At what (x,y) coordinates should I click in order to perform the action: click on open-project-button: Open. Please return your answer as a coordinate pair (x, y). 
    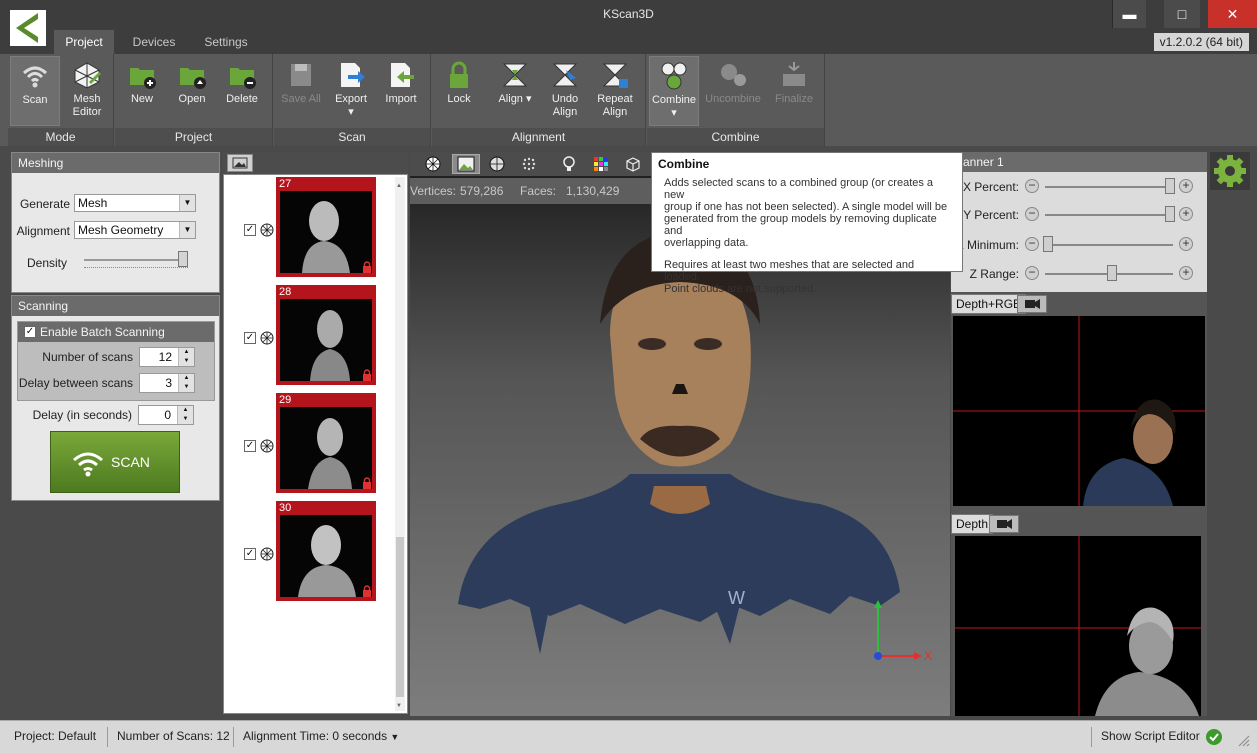
    Looking at the image, I should click on (192, 91).